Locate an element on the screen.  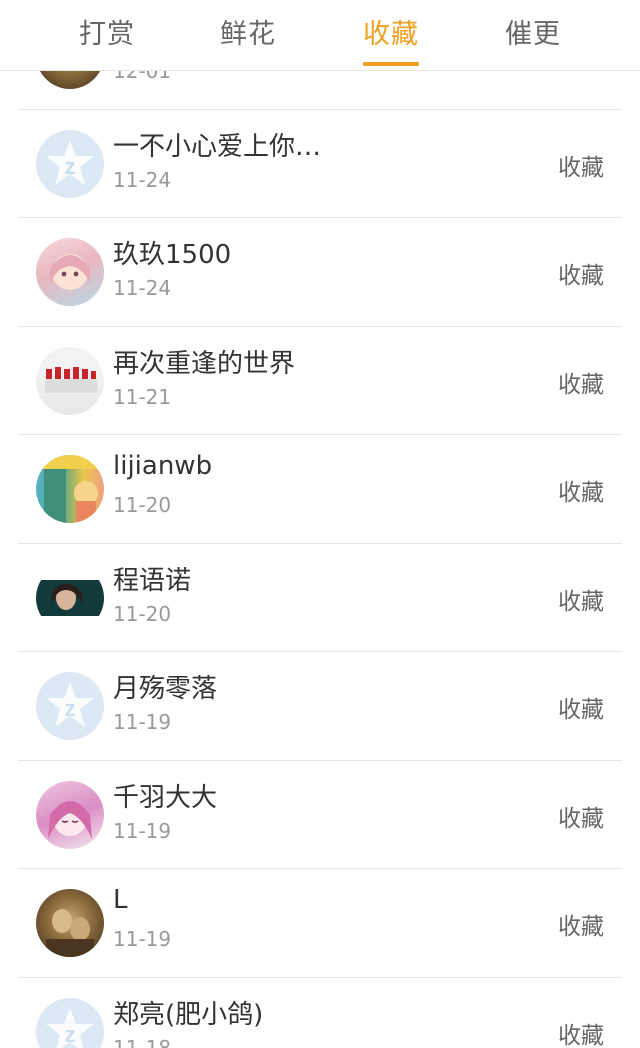
tab-bar: 打赏 鲜花 收藏 催更 is located at coordinates (320, 35).